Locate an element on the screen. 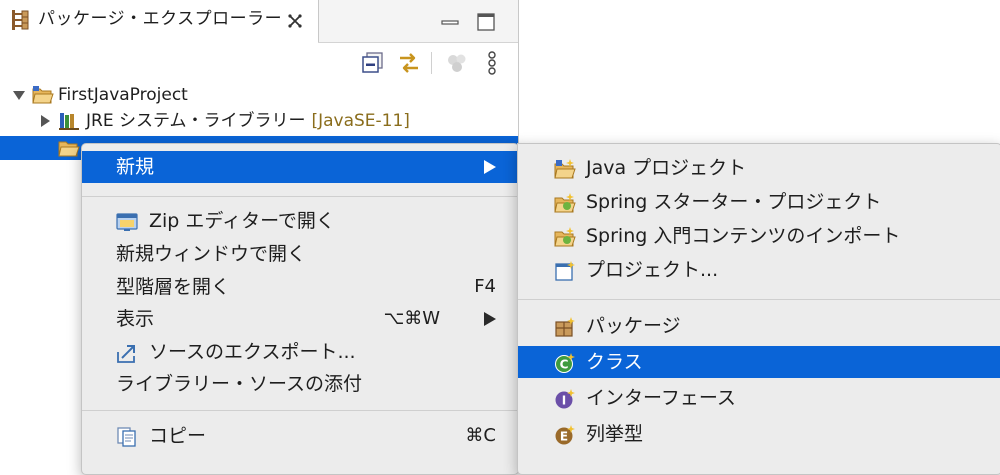 This screenshot has width=1000, height=475. jre-label: JRE システム・ライブラリー is located at coordinates (196, 121).